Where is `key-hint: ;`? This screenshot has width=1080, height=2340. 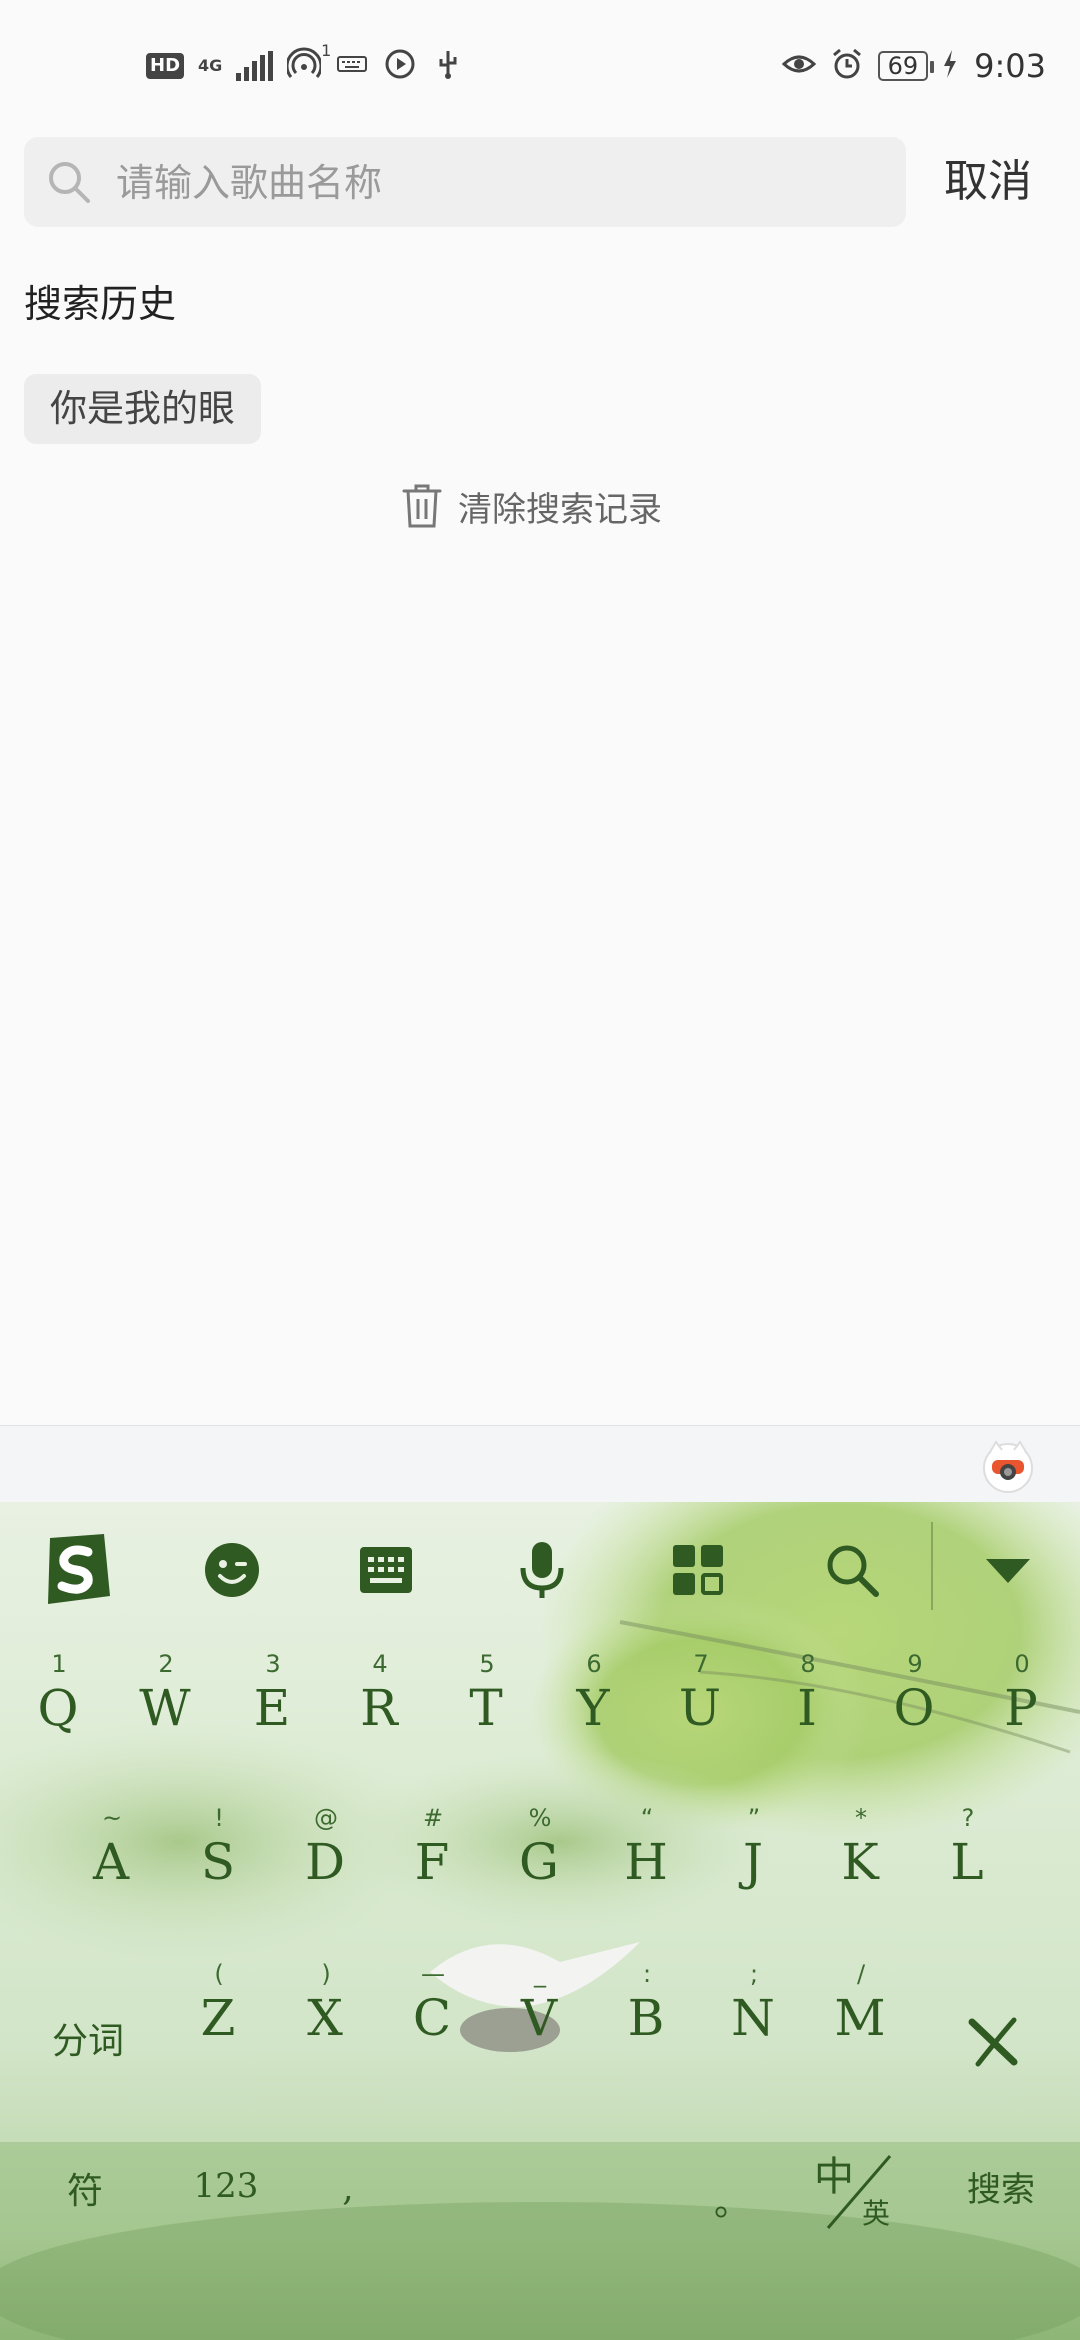 key-hint: ; is located at coordinates (754, 1974).